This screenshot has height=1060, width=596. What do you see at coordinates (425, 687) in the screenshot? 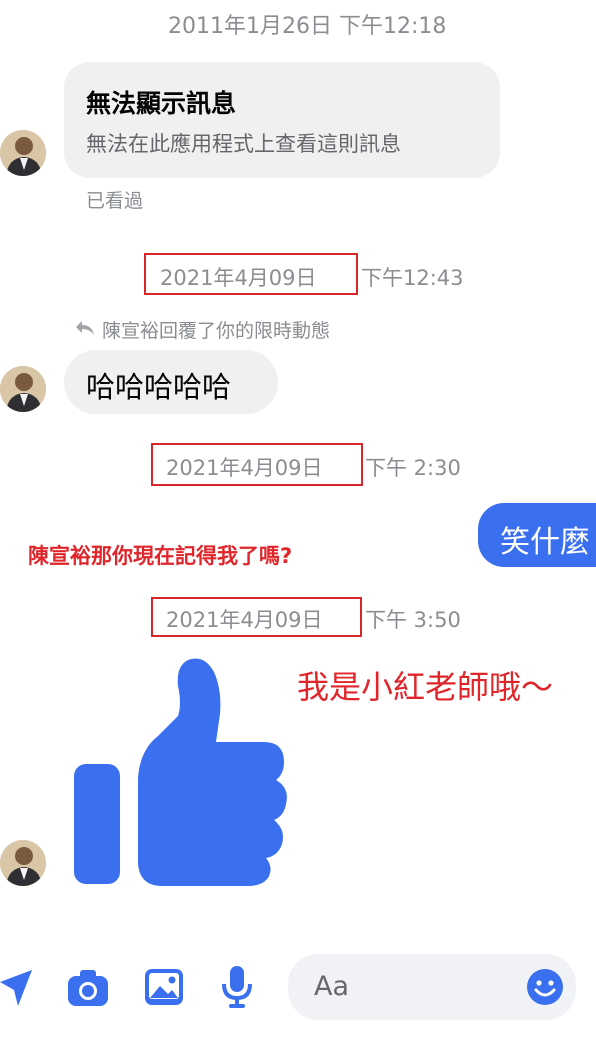
I see `annotation-text: 我是小紅老師哦～` at bounding box center [425, 687].